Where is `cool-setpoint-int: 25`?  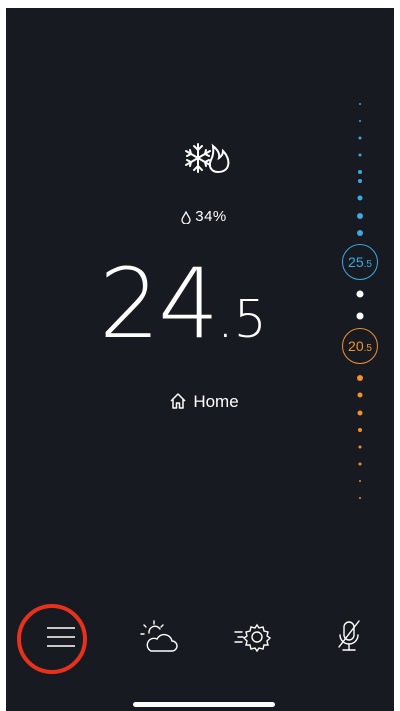
cool-setpoint-int: 25 is located at coordinates (356, 262).